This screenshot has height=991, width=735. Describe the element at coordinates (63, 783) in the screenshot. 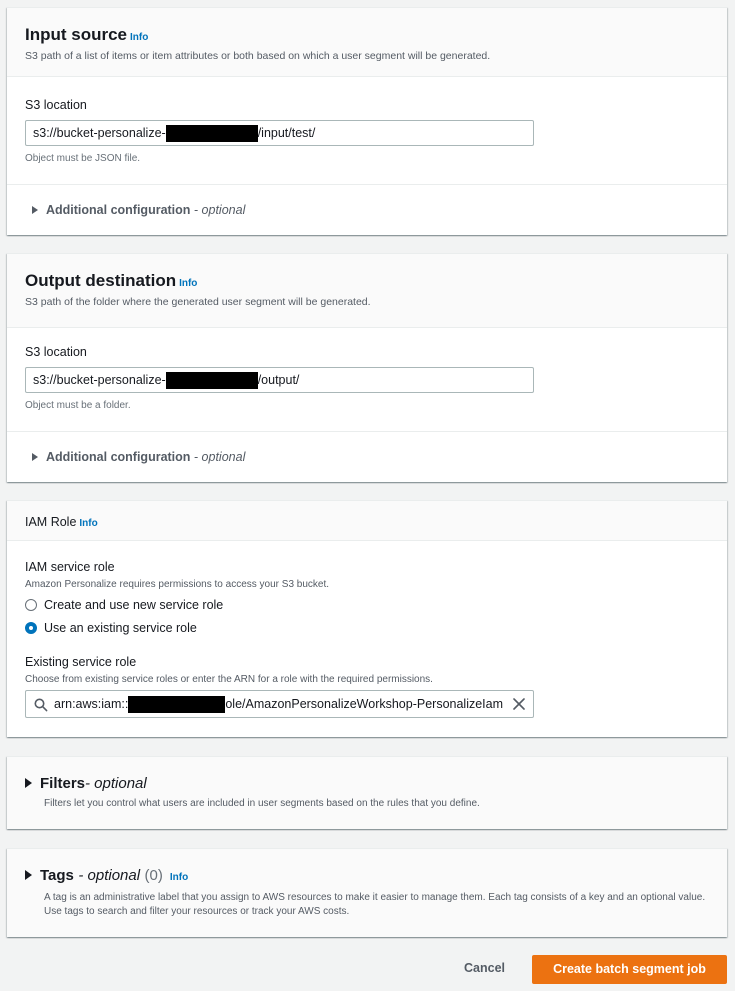

I see `filters-title: Filters` at that location.